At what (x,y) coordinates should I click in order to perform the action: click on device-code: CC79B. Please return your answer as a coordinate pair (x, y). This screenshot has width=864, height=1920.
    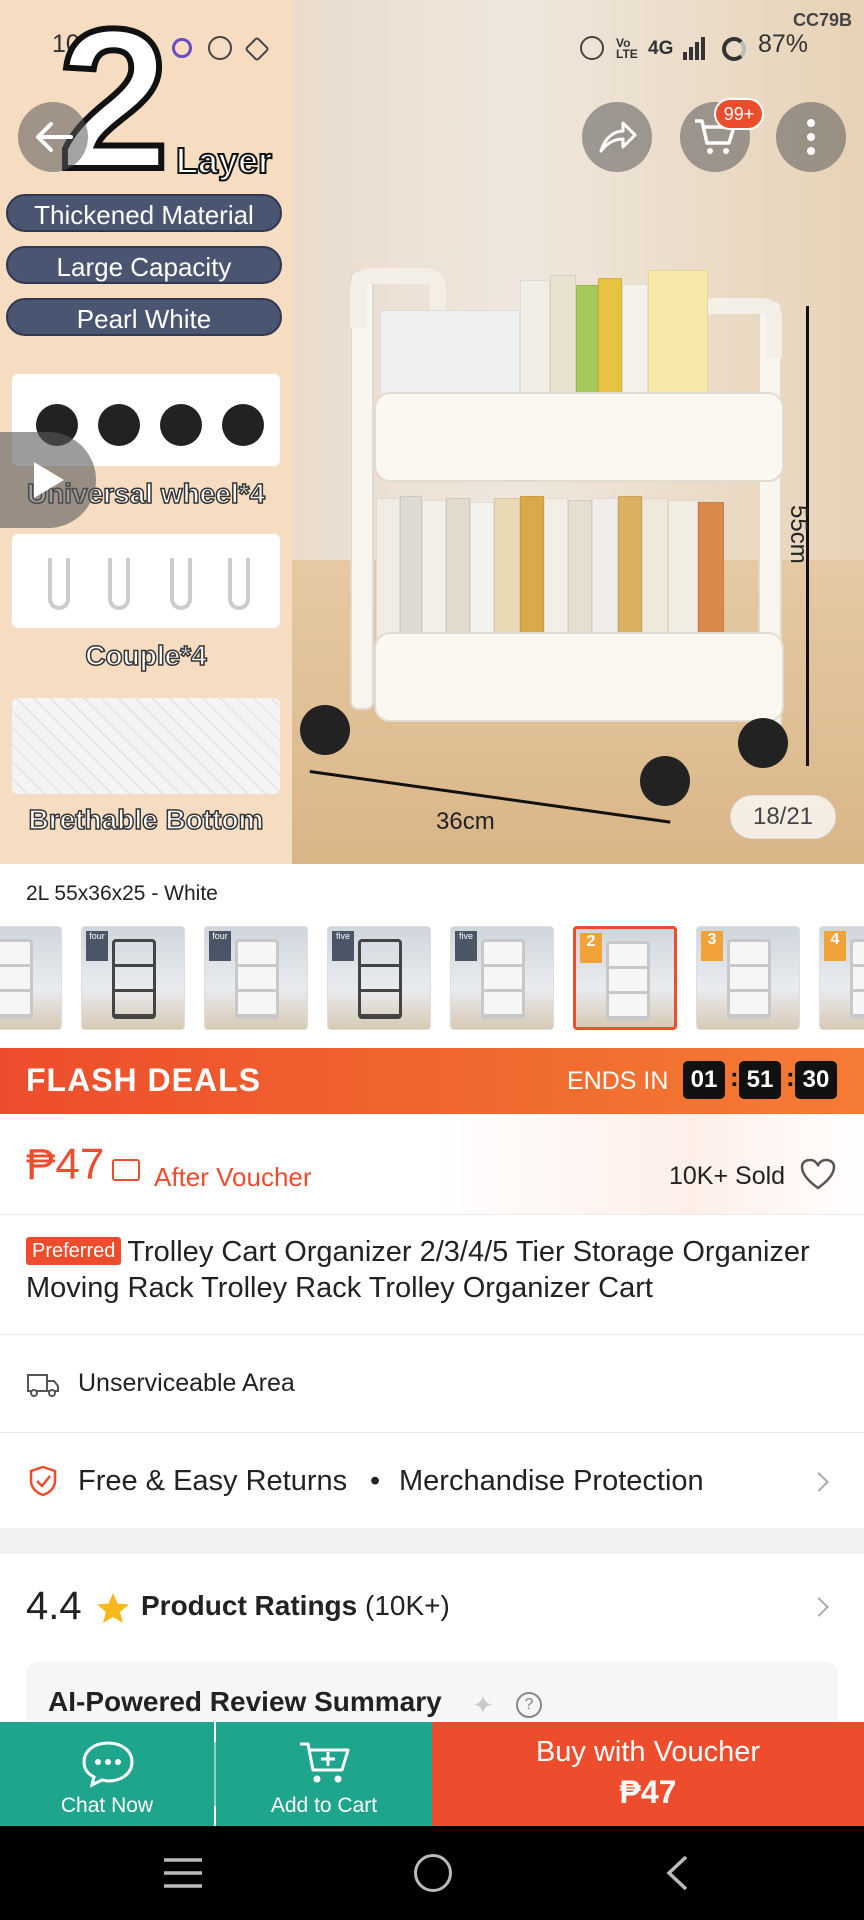
    Looking at the image, I should click on (822, 20).